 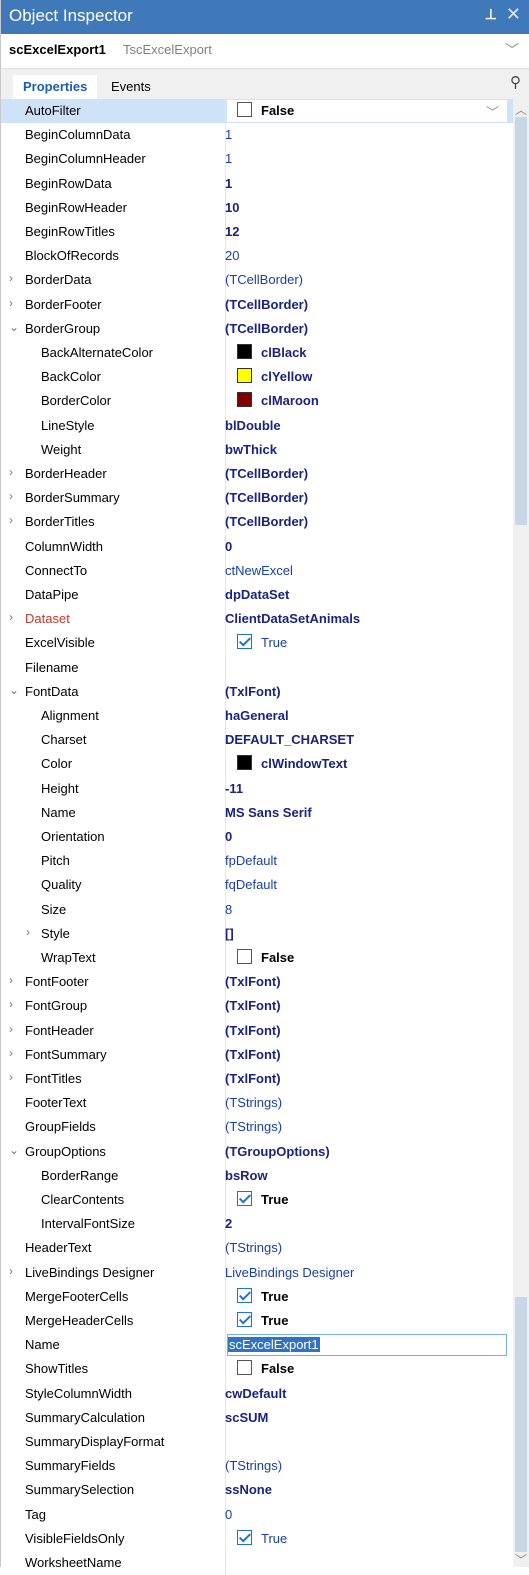 What do you see at coordinates (515, 82) in the screenshot?
I see `search-icon: ⚲` at bounding box center [515, 82].